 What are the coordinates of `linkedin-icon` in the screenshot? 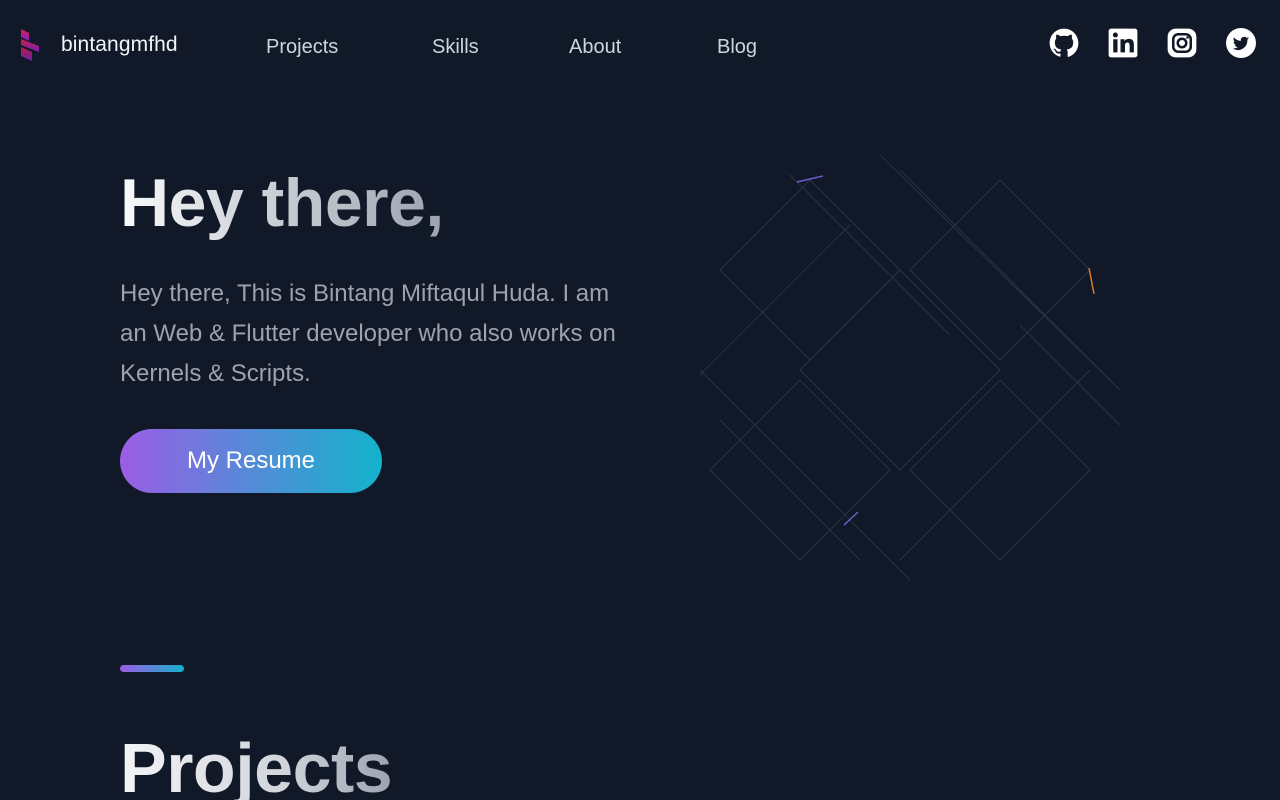 It's located at (1123, 43).